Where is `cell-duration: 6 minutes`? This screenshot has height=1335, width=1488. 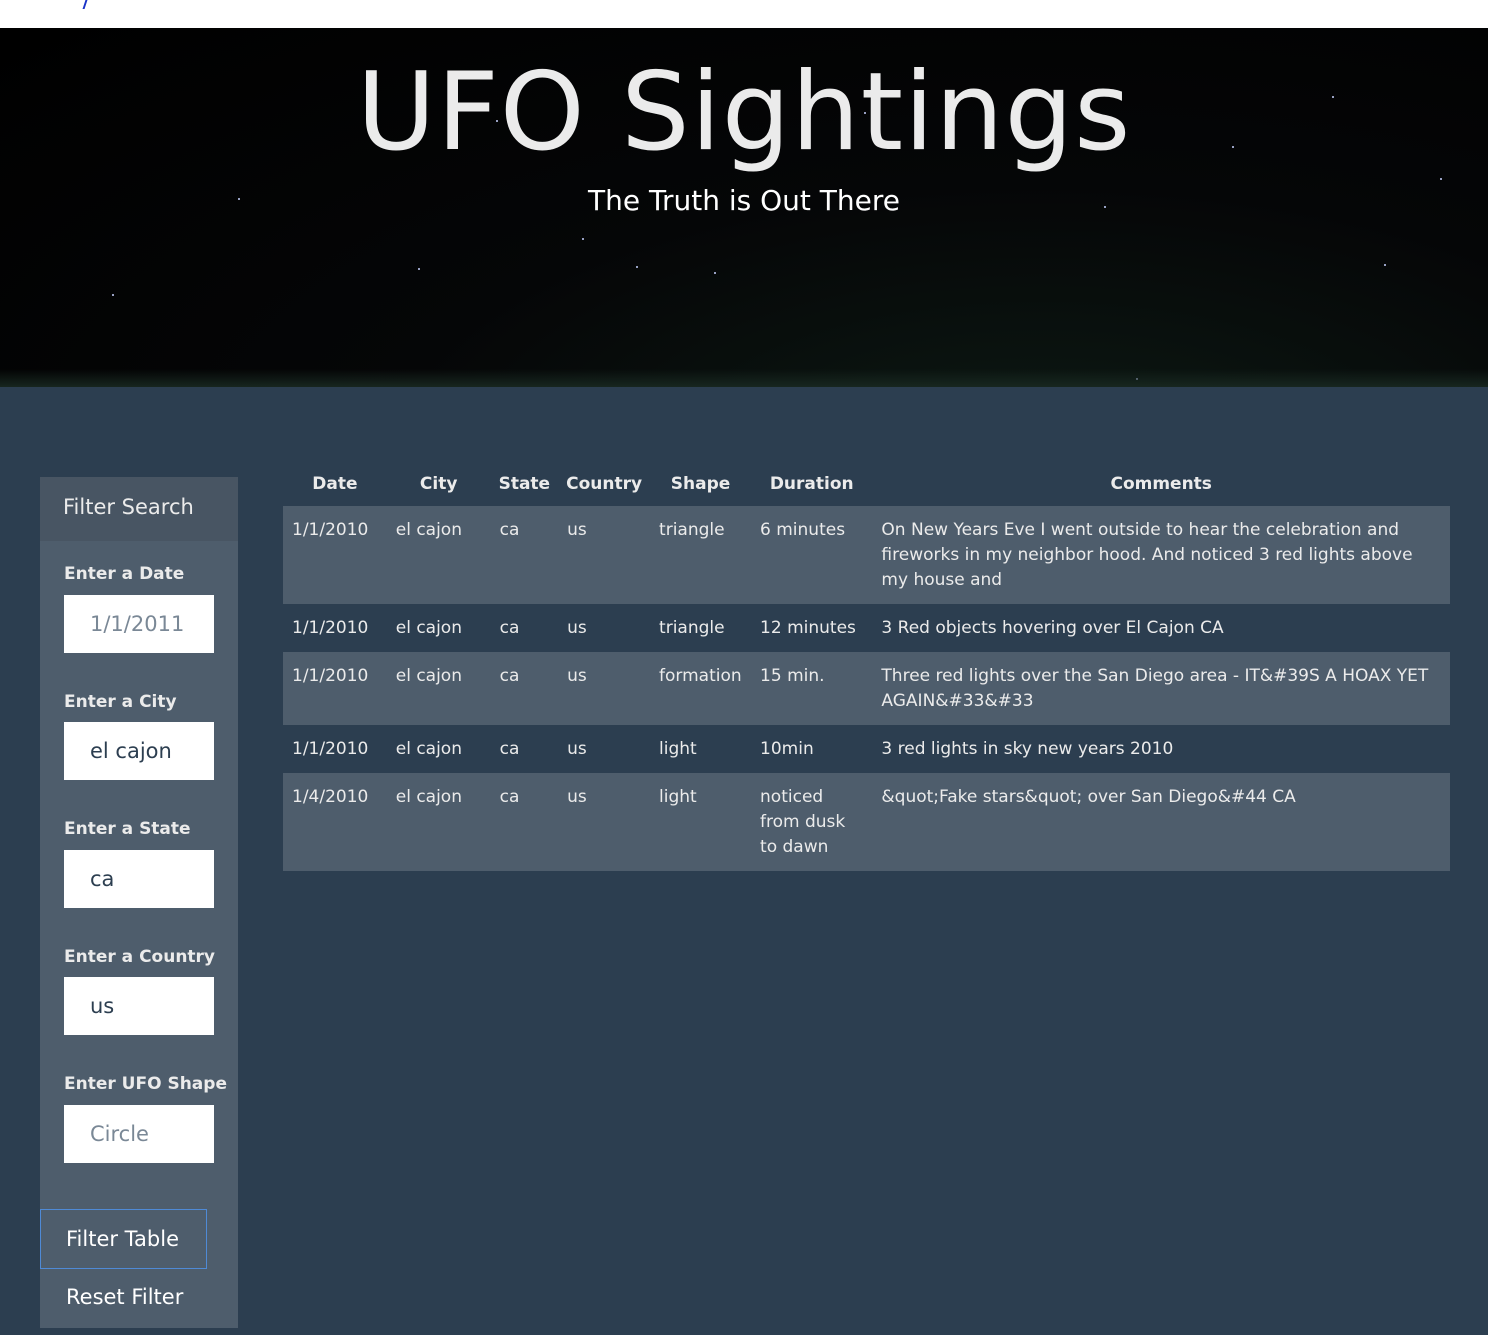
cell-duration: 6 minutes is located at coordinates (803, 530).